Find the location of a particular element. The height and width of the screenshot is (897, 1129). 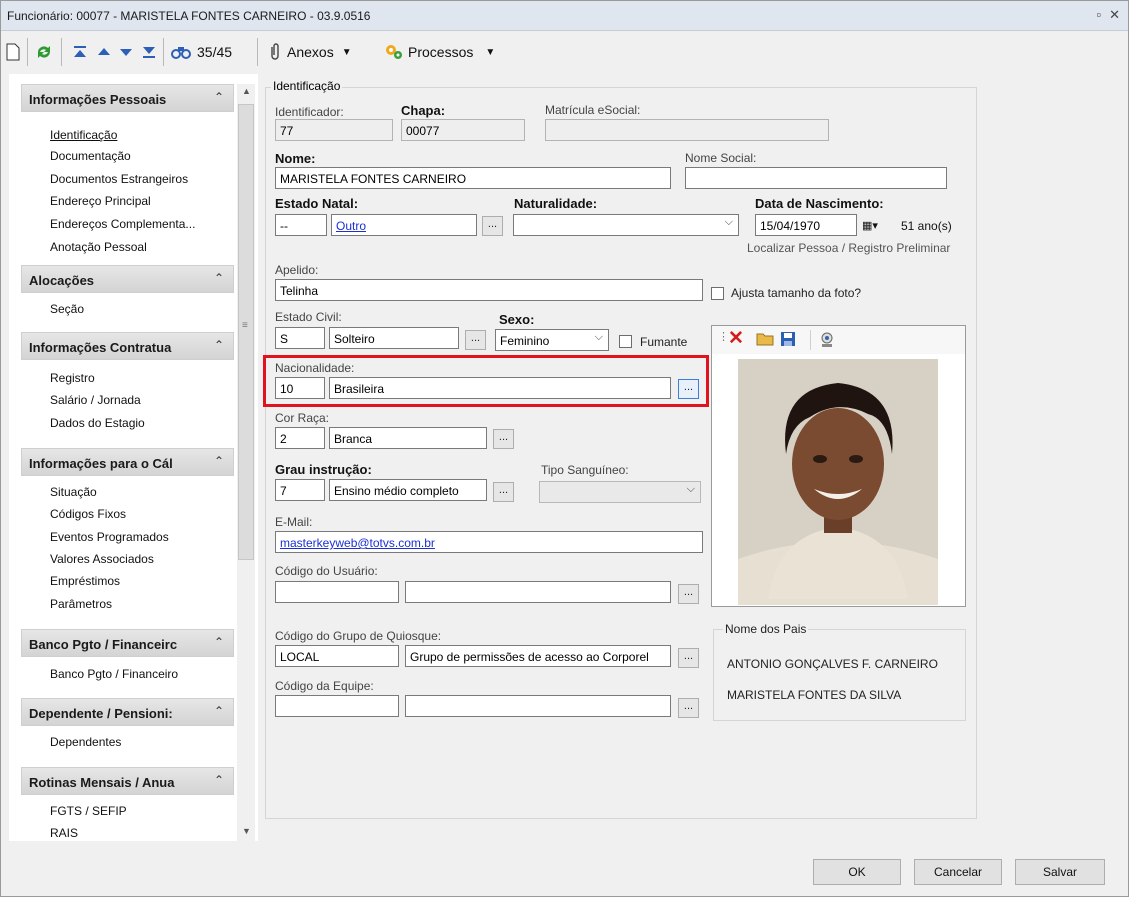

nav-item: Salário / Jornada is located at coordinates (95, 400).